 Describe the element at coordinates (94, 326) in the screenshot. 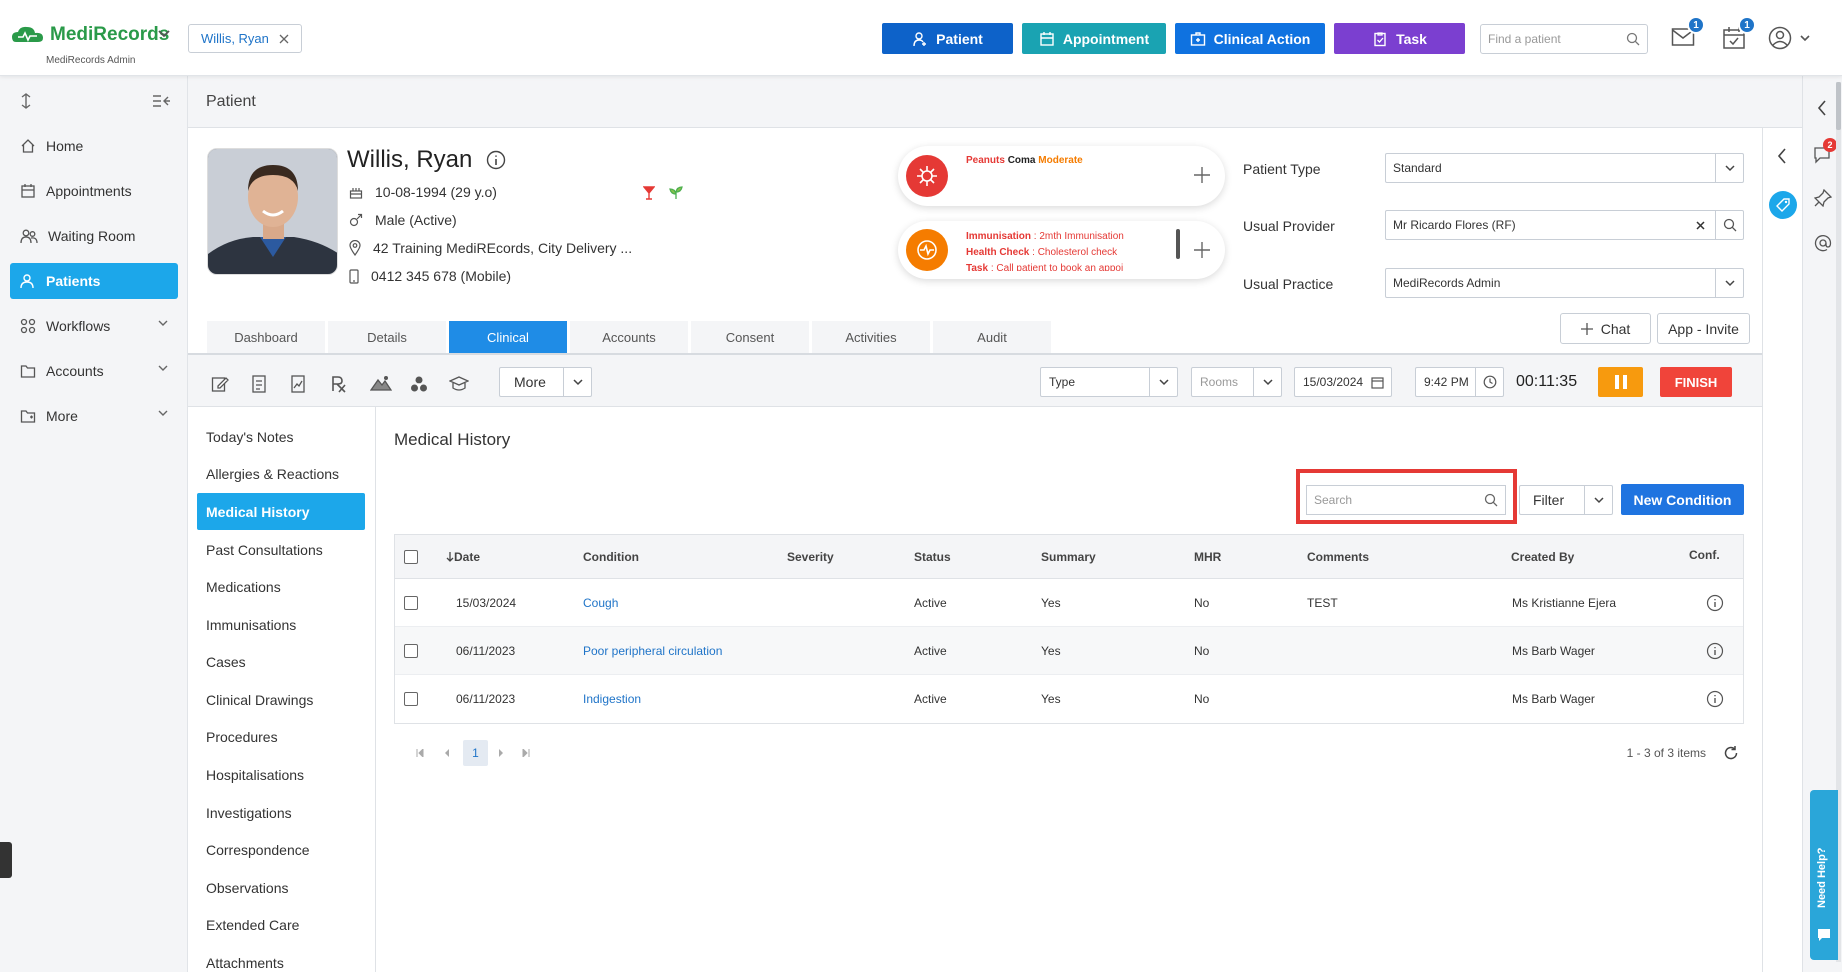

I see `sidebar-item-workflows: Workflows` at that location.